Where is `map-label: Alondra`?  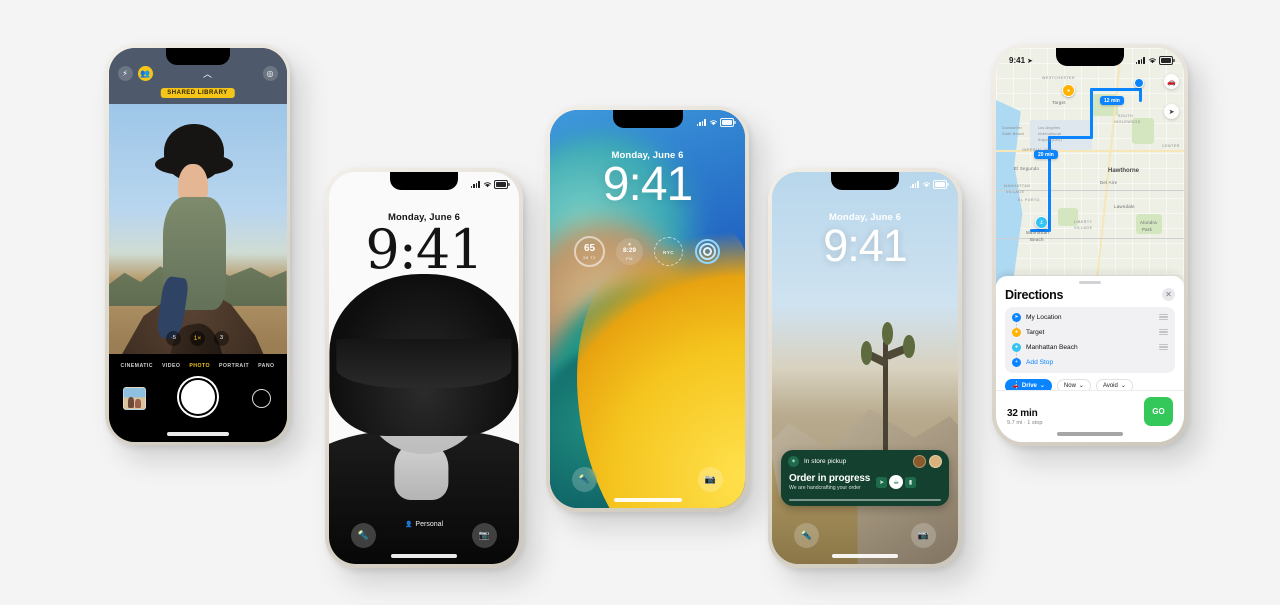 map-label: Alondra is located at coordinates (1148, 222).